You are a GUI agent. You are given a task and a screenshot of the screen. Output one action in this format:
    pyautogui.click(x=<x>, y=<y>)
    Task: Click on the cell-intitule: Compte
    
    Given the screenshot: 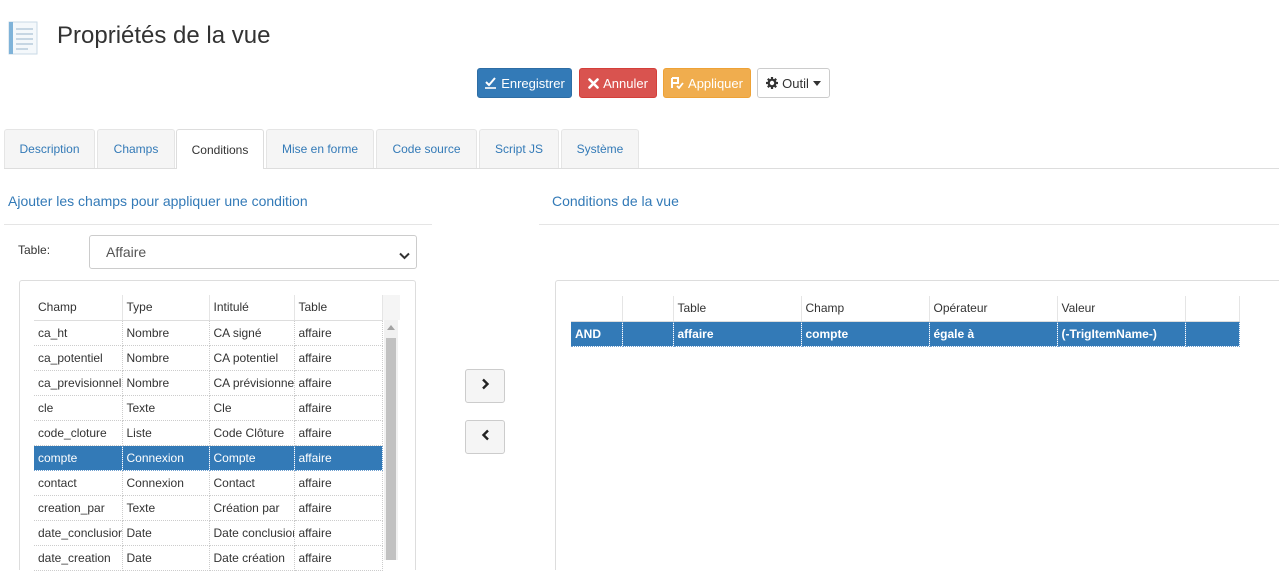 What is the action you would take?
    pyautogui.click(x=252, y=458)
    